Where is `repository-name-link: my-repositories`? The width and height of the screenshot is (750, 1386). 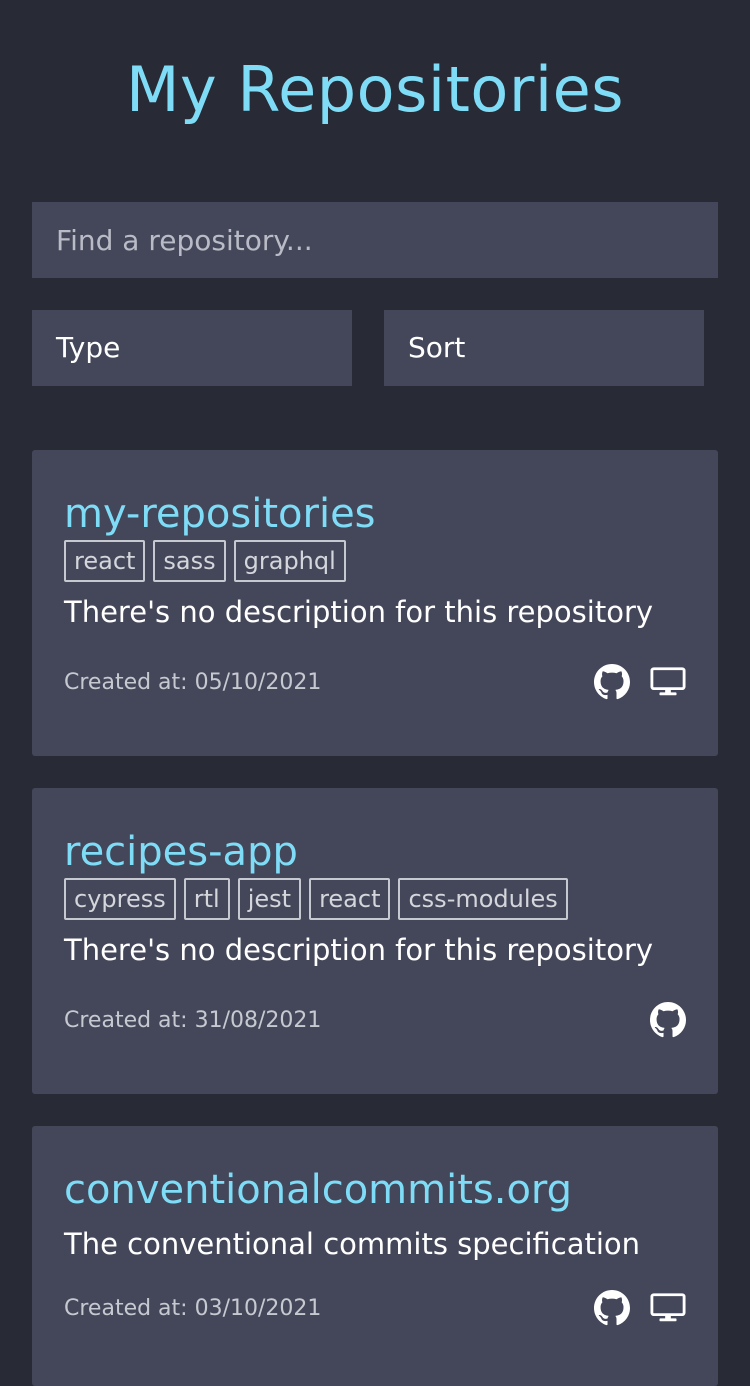
repository-name-link: my-repositories is located at coordinates (375, 514).